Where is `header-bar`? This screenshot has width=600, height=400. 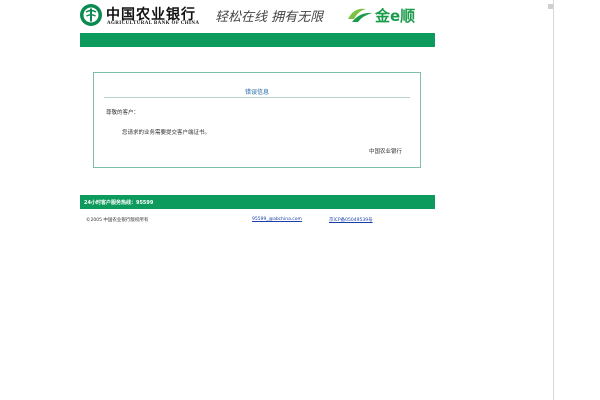 header-bar is located at coordinates (257, 40).